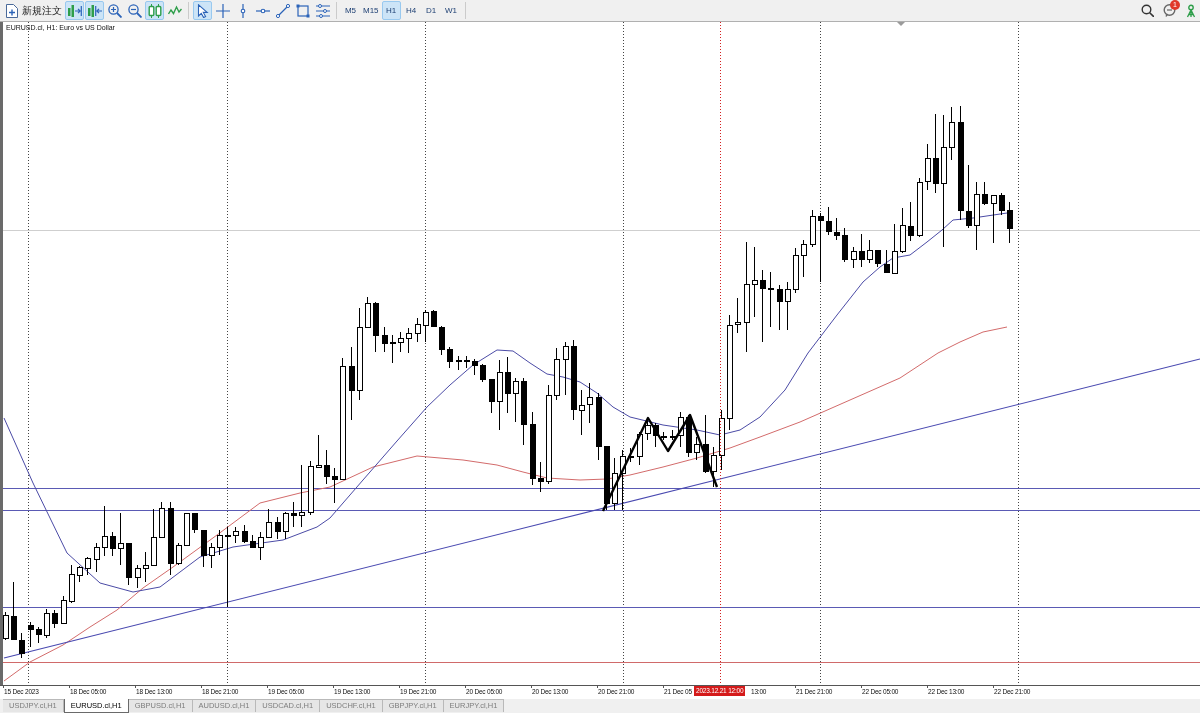 The image size is (1200, 713). I want to click on zoom-in-button, so click(114, 10).